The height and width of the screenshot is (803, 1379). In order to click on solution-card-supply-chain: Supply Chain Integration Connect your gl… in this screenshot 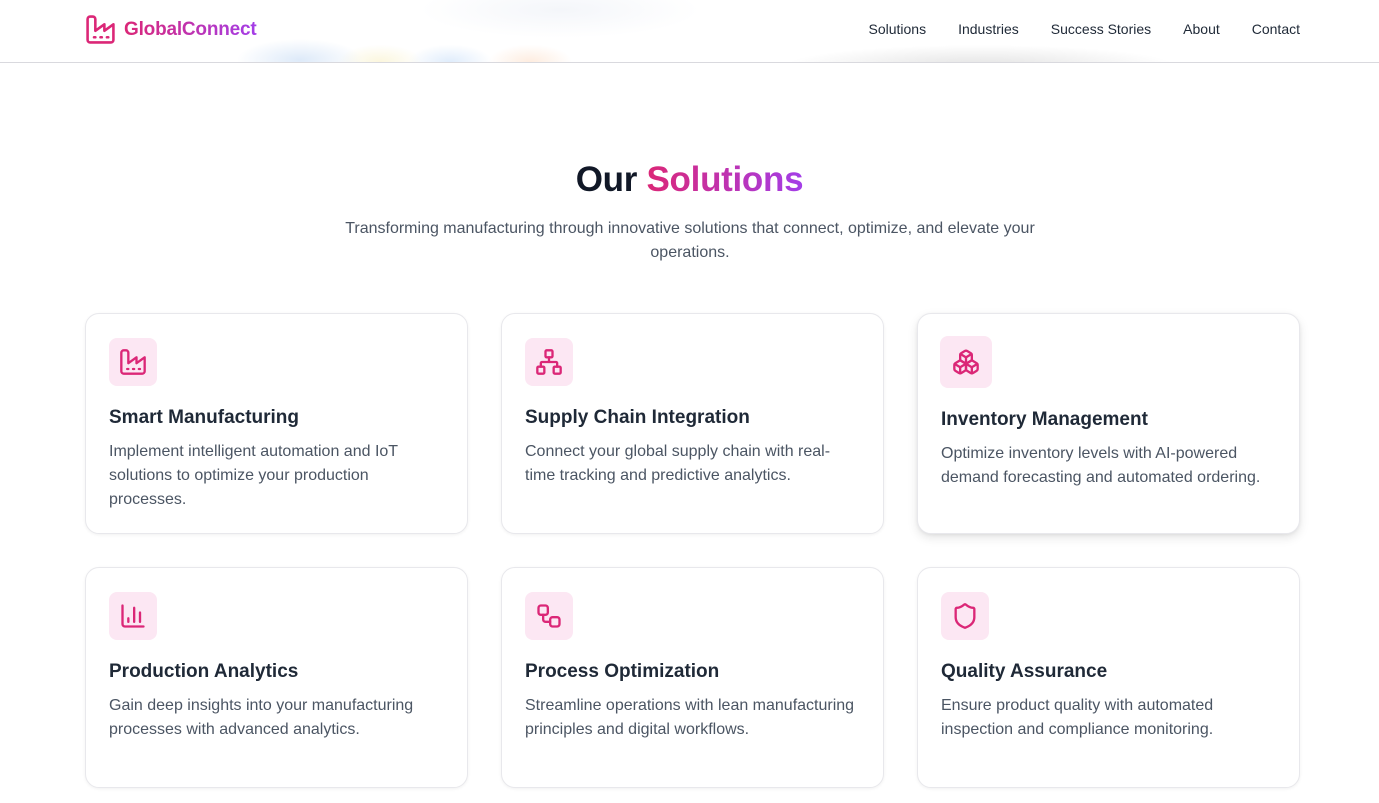, I will do `click(692, 423)`.